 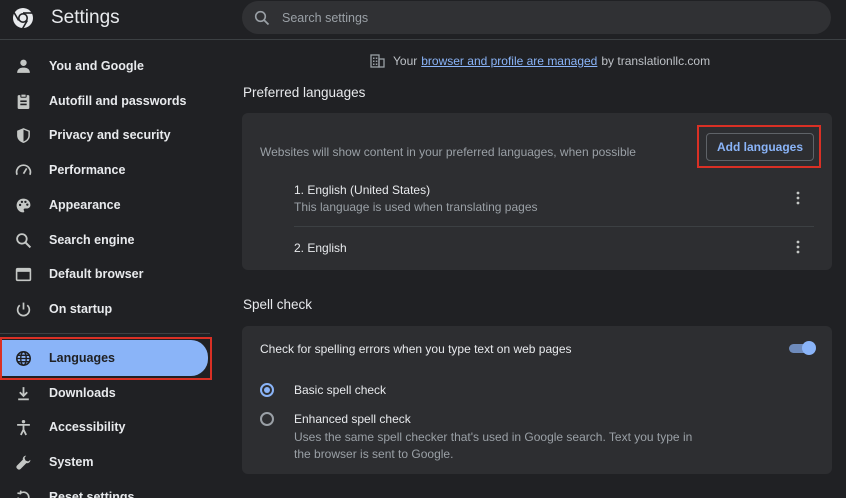 What do you see at coordinates (23, 101) in the screenshot?
I see `clipboard-icon` at bounding box center [23, 101].